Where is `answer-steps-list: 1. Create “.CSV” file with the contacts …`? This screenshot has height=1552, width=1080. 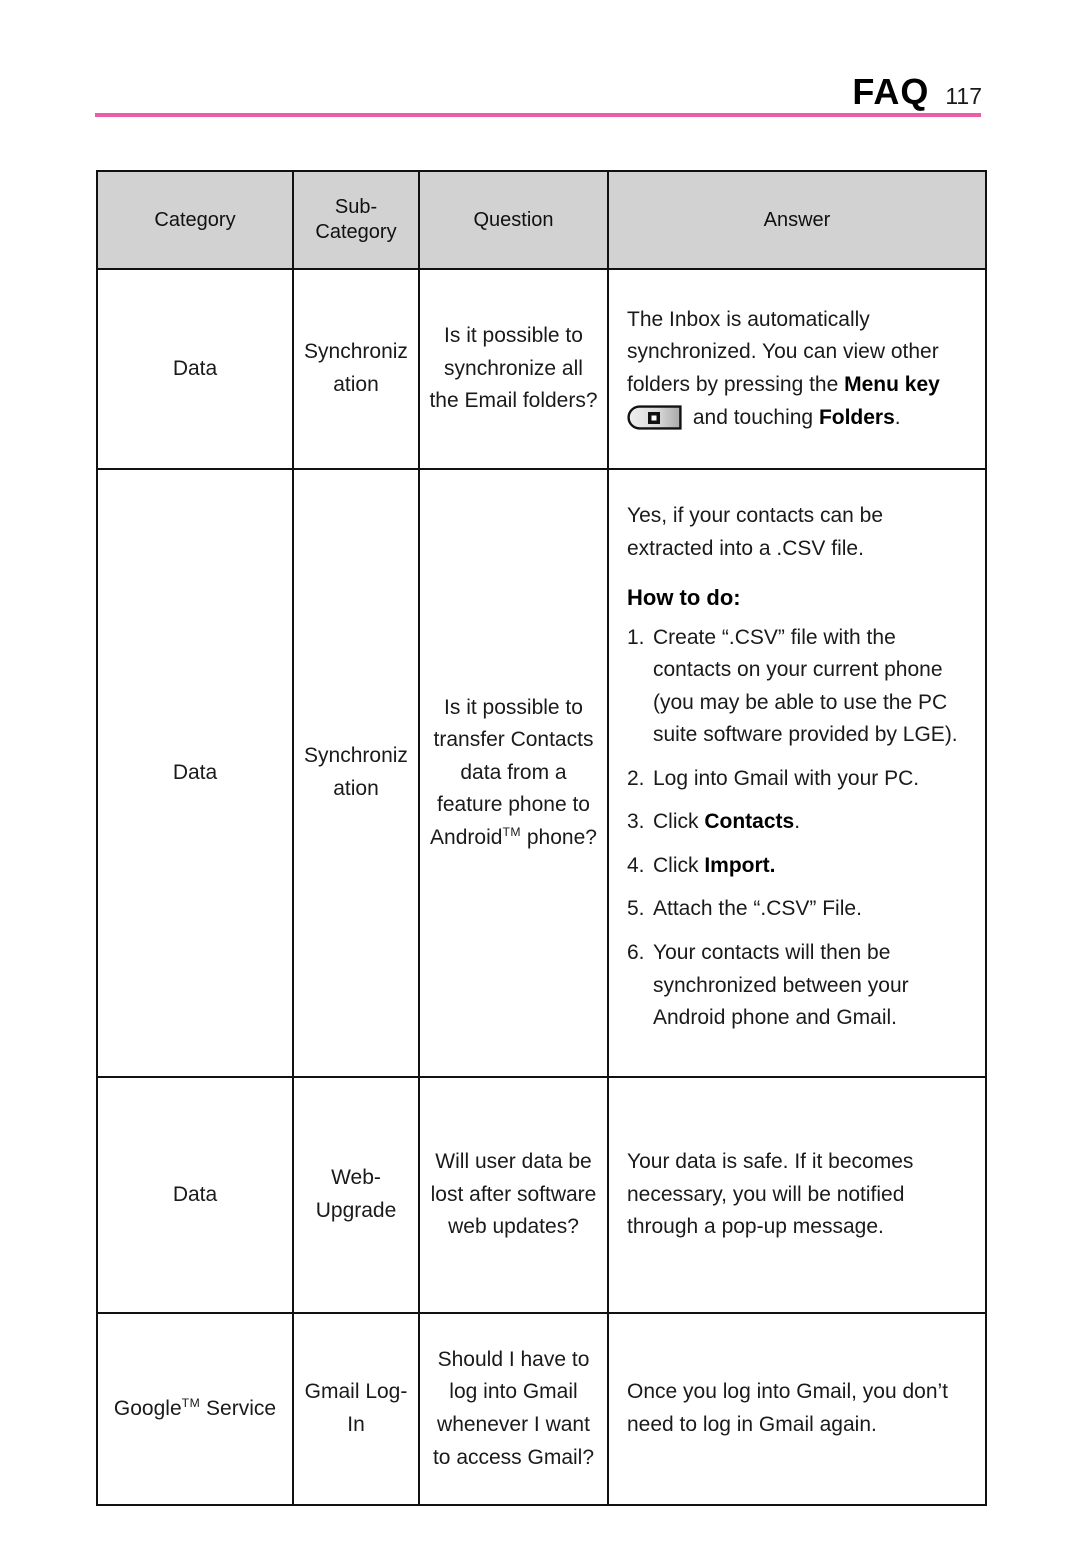 answer-steps-list: 1. Create “.CSV” file with the contacts … is located at coordinates (800, 828).